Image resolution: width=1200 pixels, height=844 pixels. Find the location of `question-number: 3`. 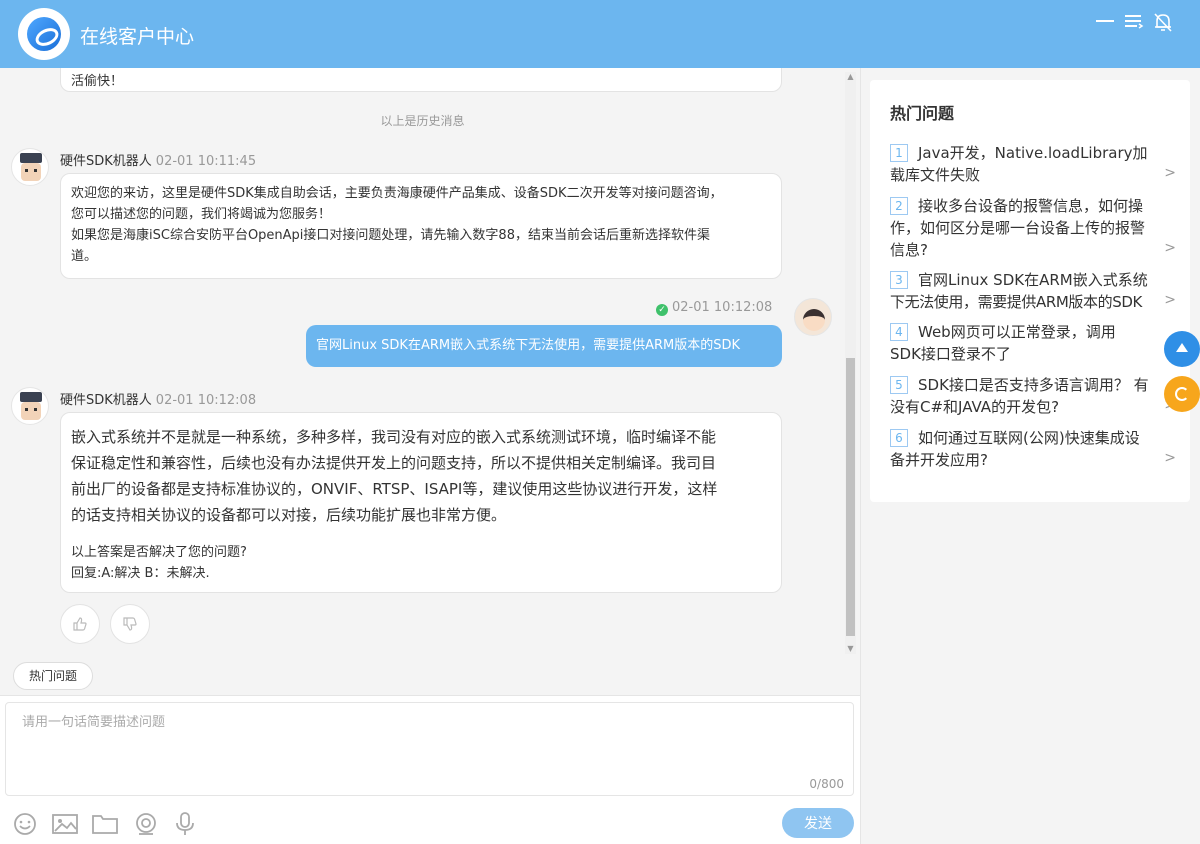

question-number: 3 is located at coordinates (899, 280).